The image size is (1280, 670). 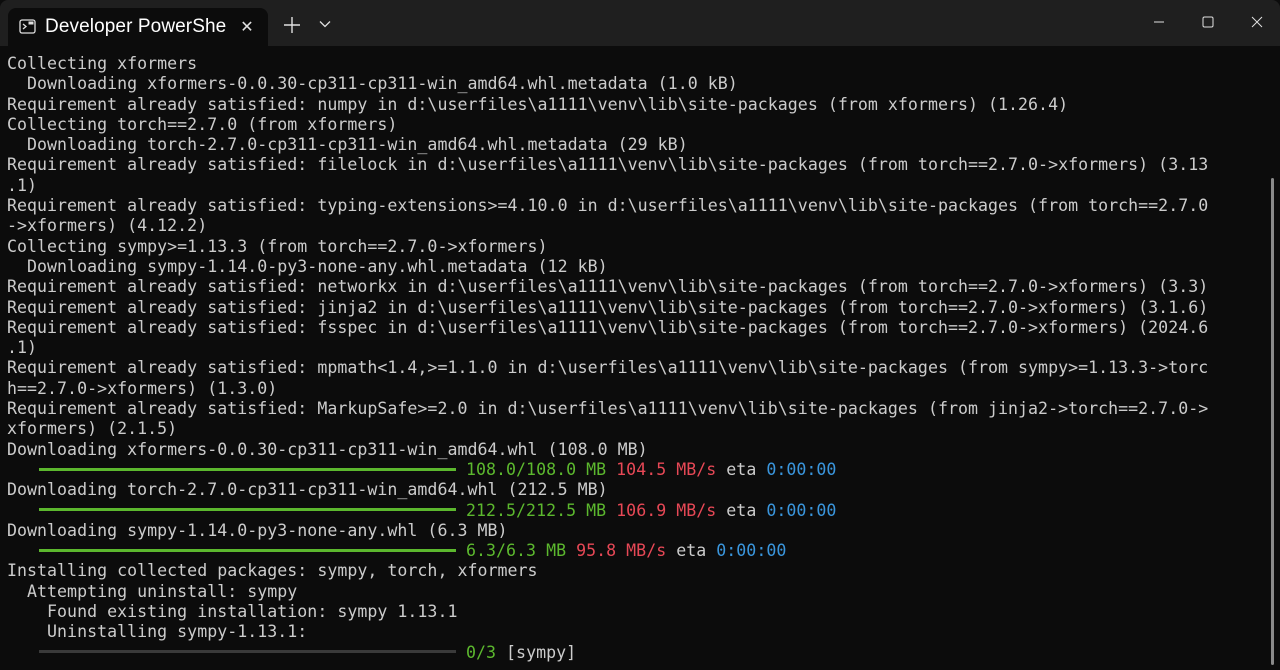 What do you see at coordinates (27, 26) in the screenshot?
I see `terminal-icon` at bounding box center [27, 26].